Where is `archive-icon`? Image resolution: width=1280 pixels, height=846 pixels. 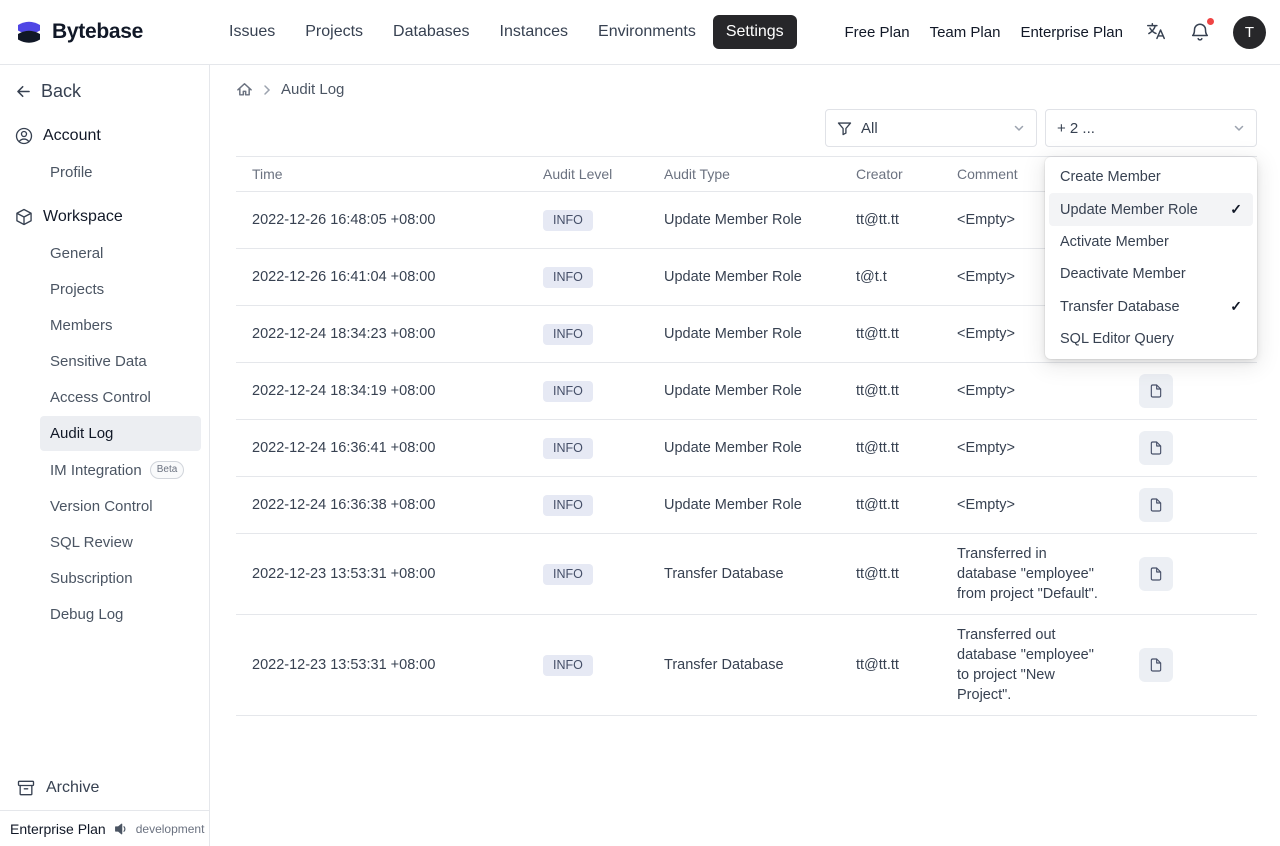
archive-icon is located at coordinates (26, 788).